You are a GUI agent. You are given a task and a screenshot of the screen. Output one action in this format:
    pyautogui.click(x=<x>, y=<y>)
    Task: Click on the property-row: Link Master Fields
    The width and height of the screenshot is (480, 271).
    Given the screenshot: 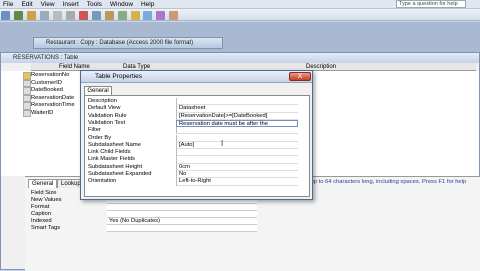 What is the action you would take?
    pyautogui.click(x=198, y=160)
    